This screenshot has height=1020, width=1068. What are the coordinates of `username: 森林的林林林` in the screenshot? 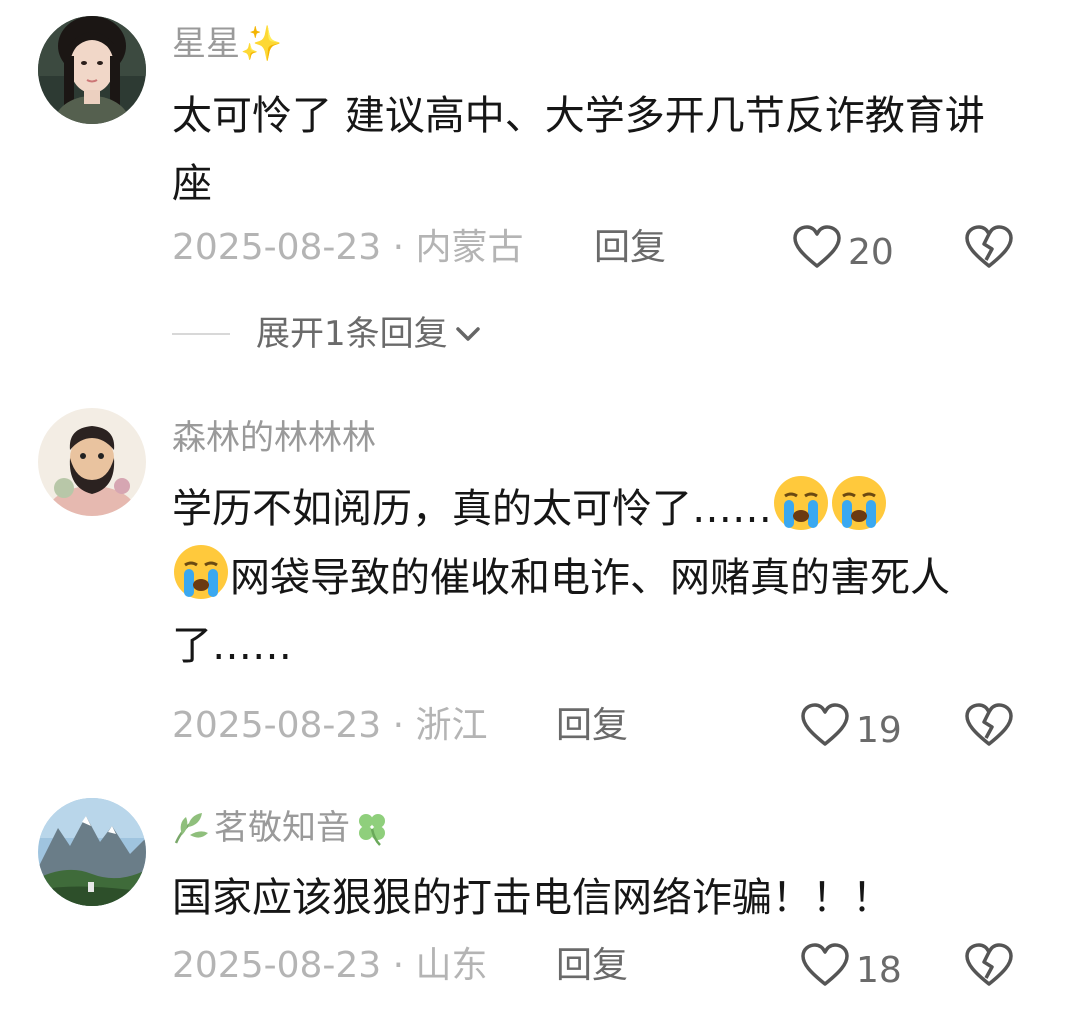 It's located at (274, 438).